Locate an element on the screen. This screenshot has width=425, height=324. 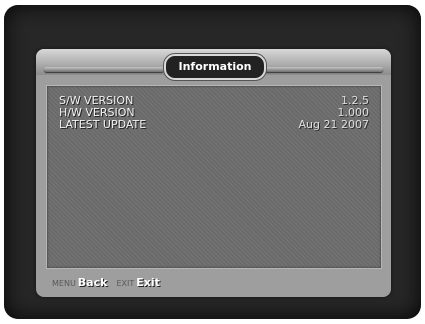
info-value: Aug 21 2007 is located at coordinates (333, 124).